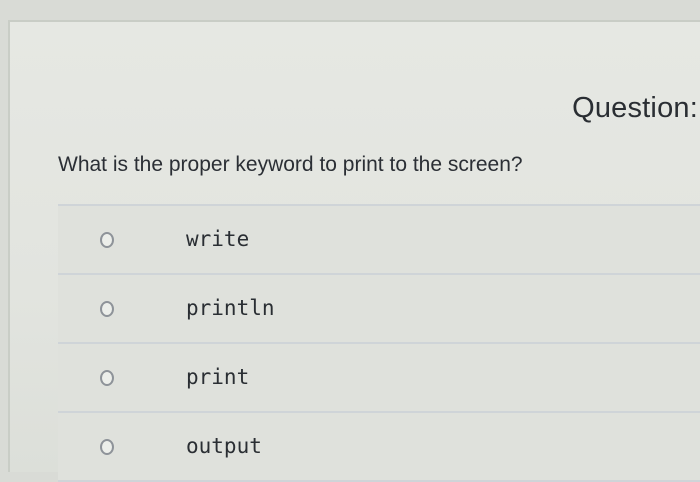 This screenshot has width=700, height=482. What do you see at coordinates (379, 378) in the screenshot?
I see `answer-option-print: print` at bounding box center [379, 378].